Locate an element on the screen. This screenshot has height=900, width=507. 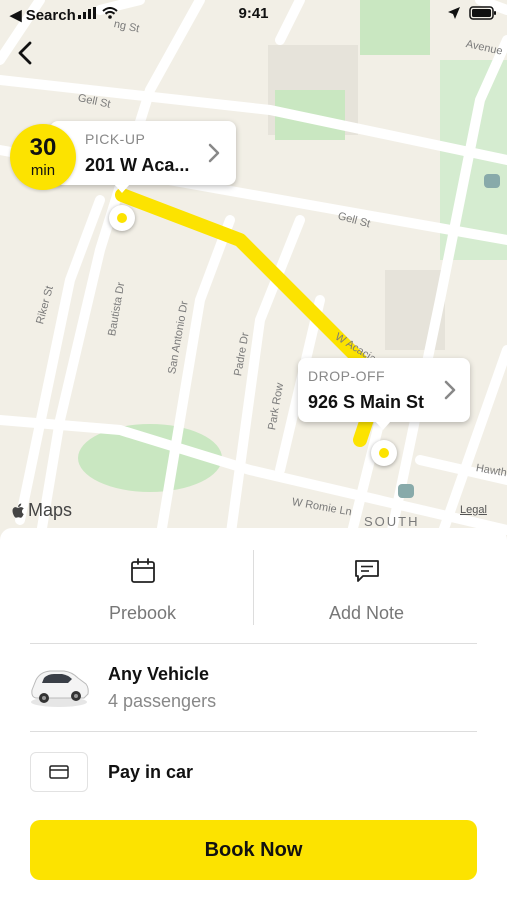
prebook-button: Prebook is located at coordinates (142, 585).